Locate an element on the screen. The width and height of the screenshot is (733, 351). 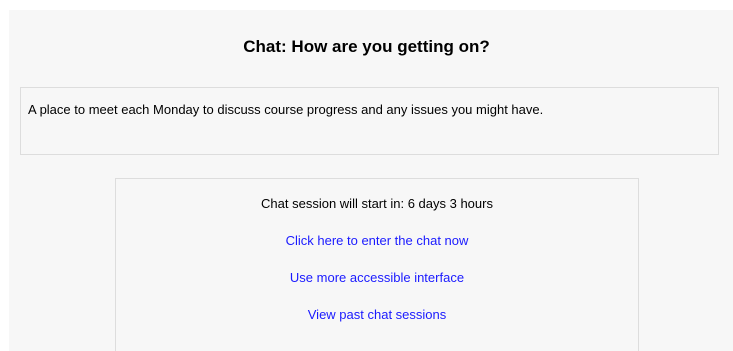
enter-chat-link-row: Click here to enter the chat now is located at coordinates (377, 241).